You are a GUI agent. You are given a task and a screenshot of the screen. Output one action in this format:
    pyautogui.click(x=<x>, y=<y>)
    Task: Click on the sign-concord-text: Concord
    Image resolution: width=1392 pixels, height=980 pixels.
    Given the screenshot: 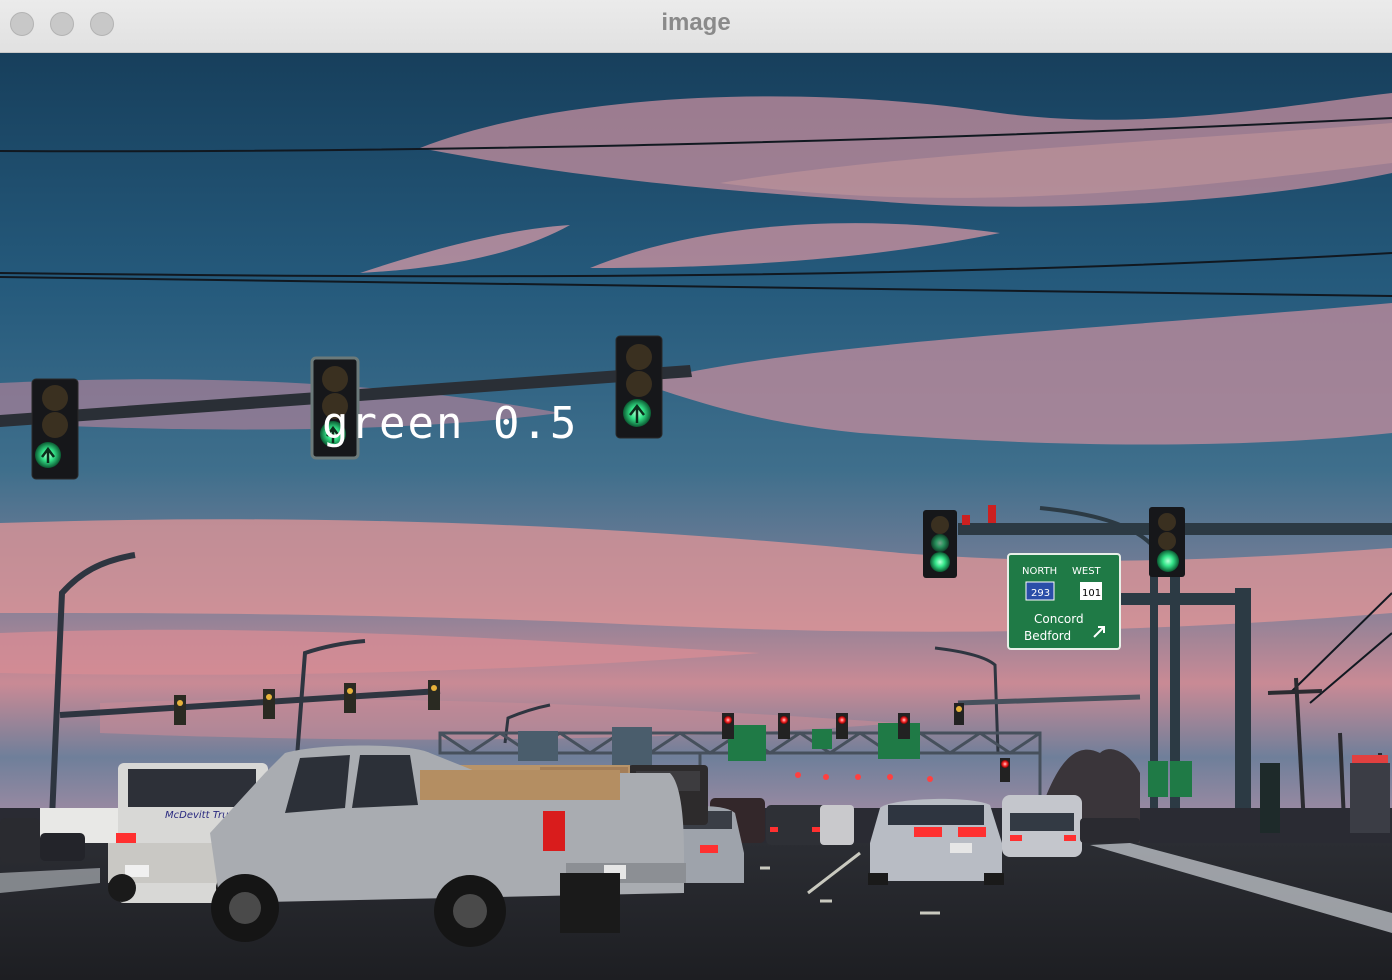 What is the action you would take?
    pyautogui.click(x=1059, y=619)
    